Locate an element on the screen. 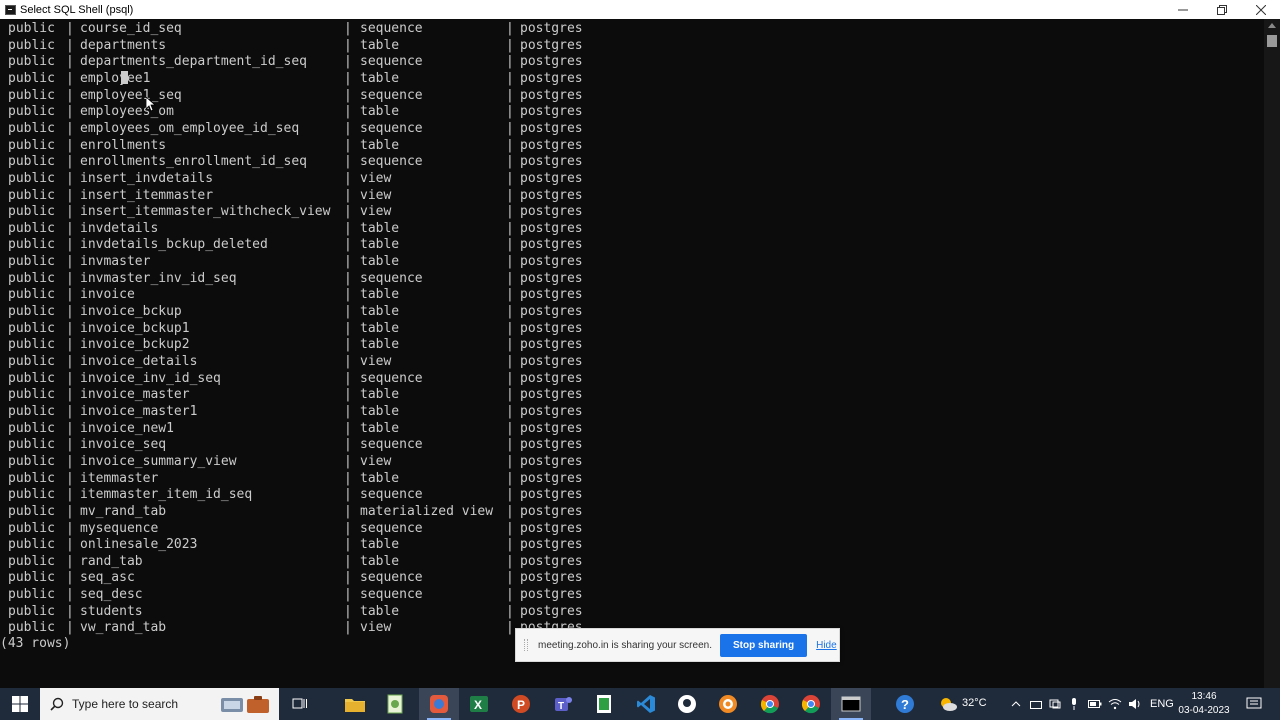 This screenshot has height=720, width=1280. hide-link: Hide is located at coordinates (826, 645).